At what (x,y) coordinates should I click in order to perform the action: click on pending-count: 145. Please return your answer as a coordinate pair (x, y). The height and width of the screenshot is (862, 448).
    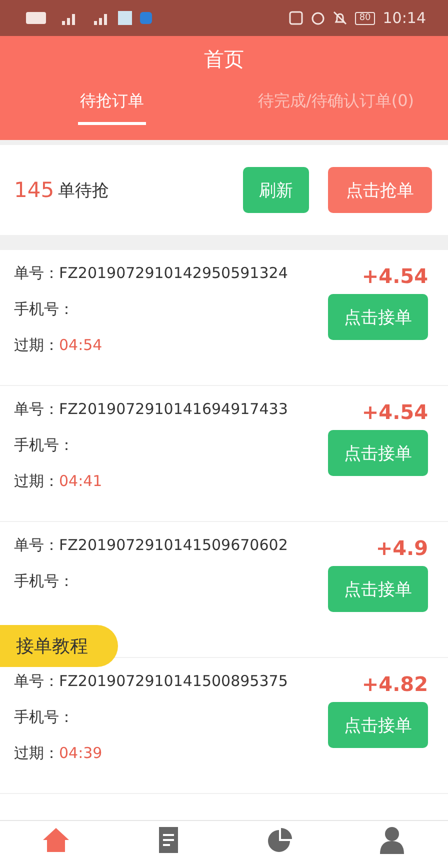
    Looking at the image, I should click on (34, 190).